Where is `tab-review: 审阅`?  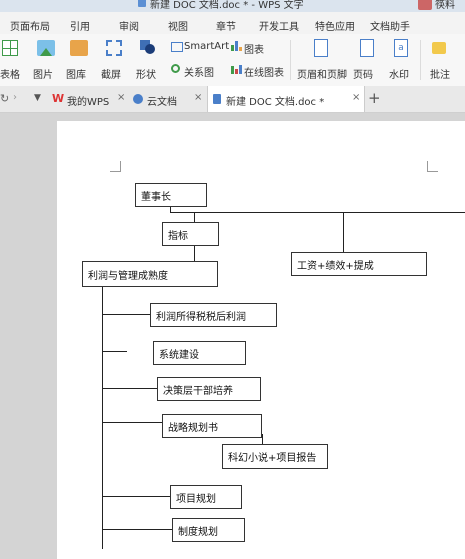 tab-review: 审阅 is located at coordinates (129, 25).